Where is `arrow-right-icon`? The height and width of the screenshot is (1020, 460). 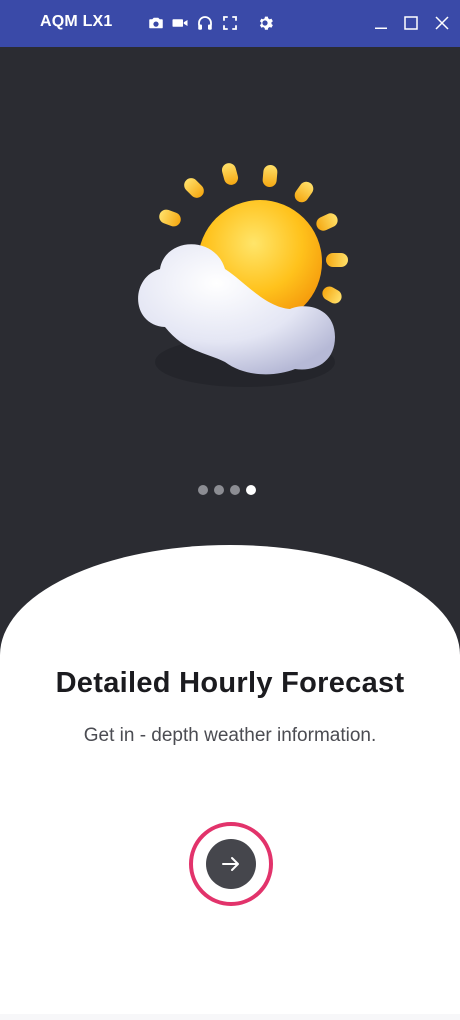
arrow-right-icon is located at coordinates (230, 864).